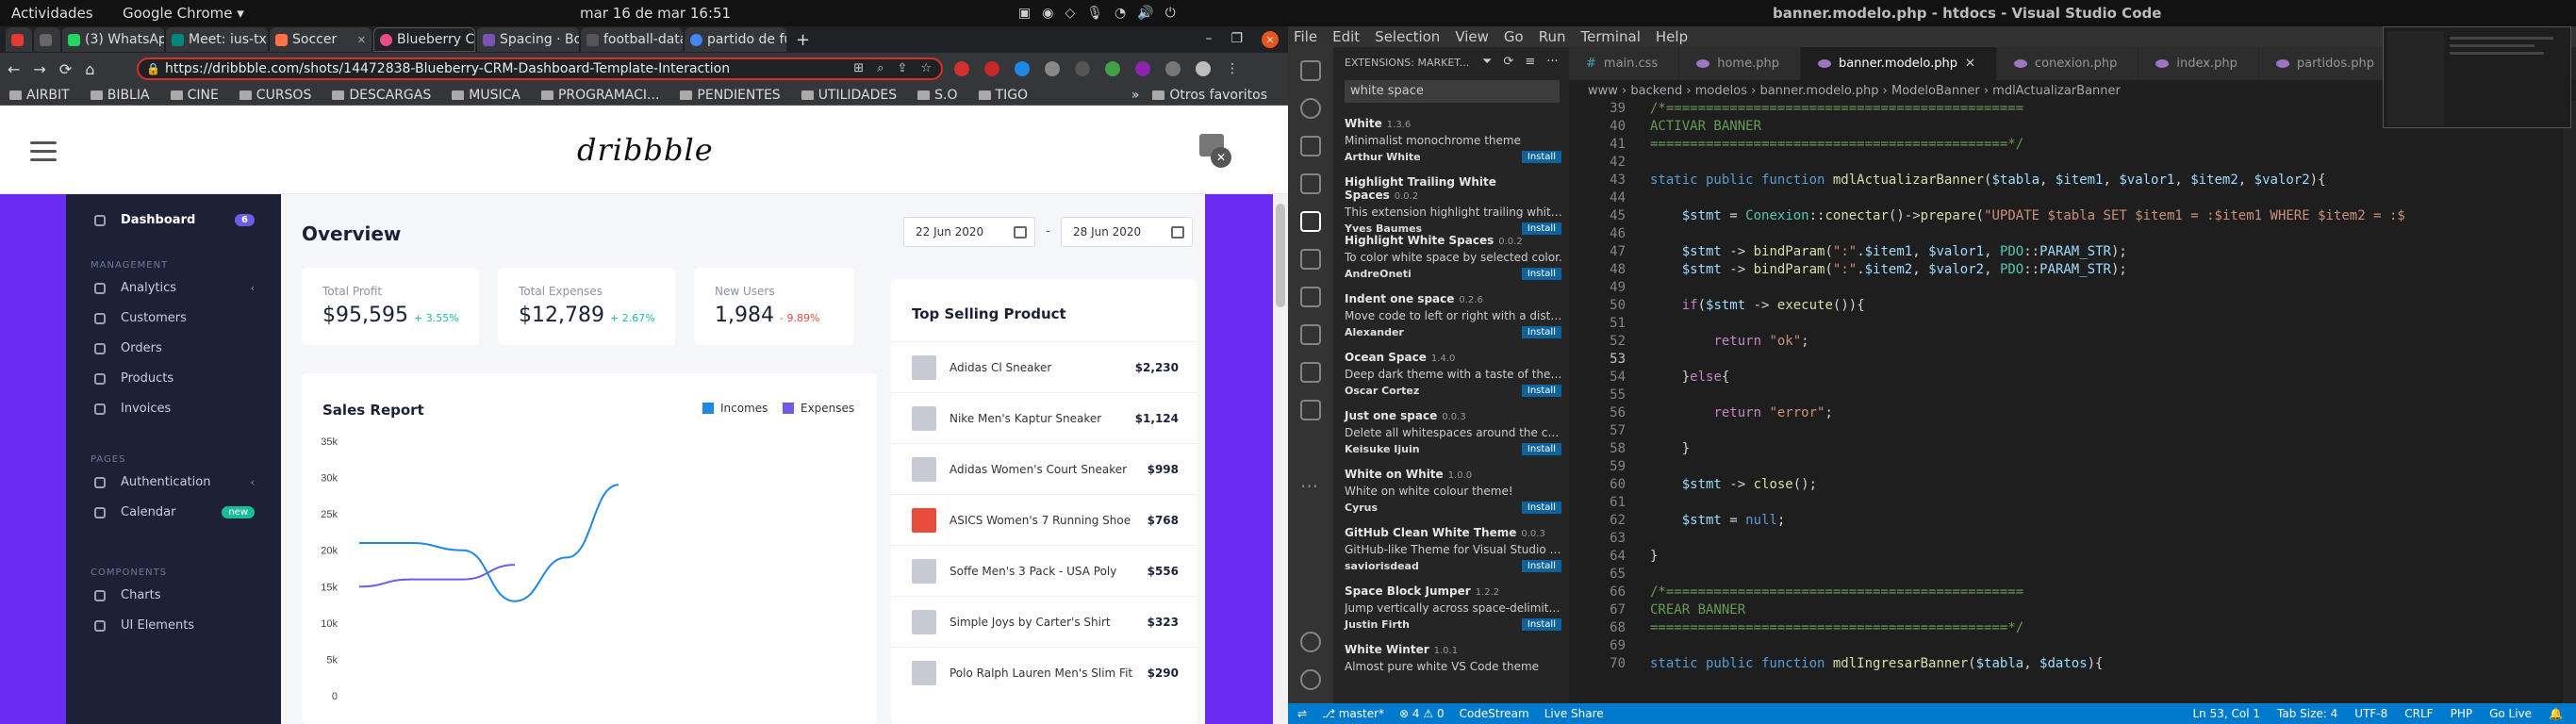 The width and height of the screenshot is (2576, 724). What do you see at coordinates (902, 68) in the screenshot?
I see `share-icon: ⇪` at bounding box center [902, 68].